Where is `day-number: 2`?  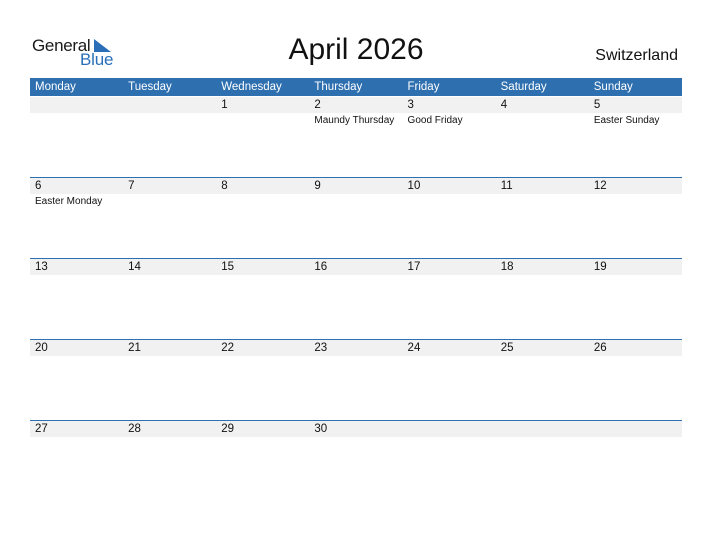
day-number: 2 is located at coordinates (317, 105).